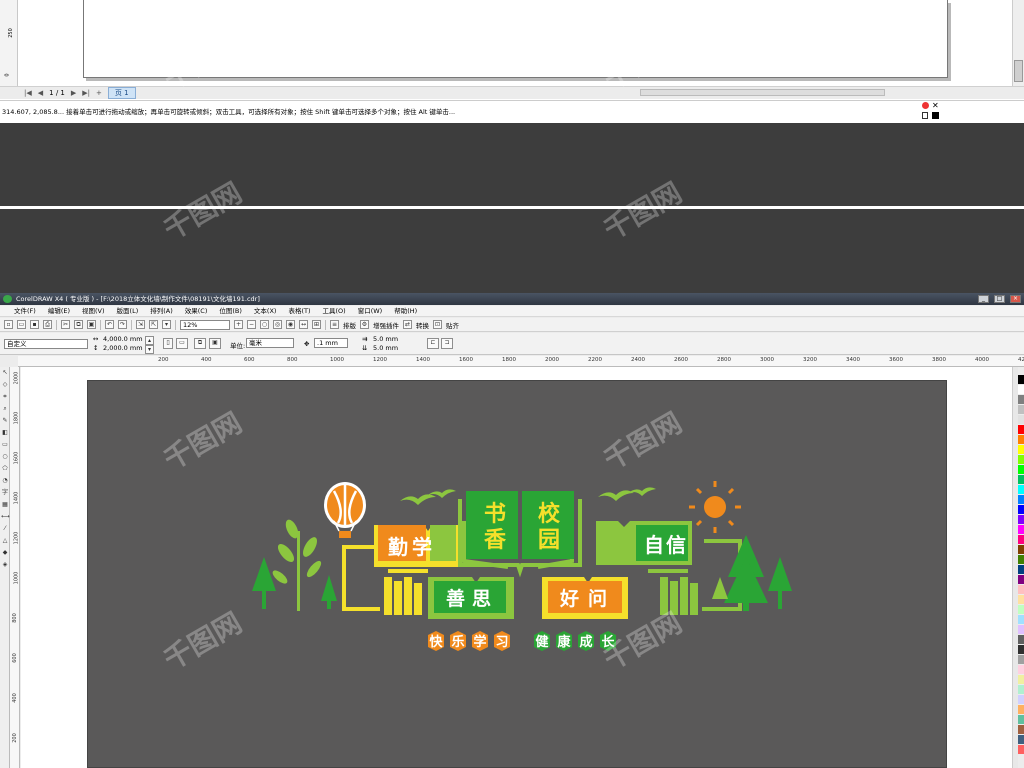 Image resolution: width=1024 pixels, height=768 pixels. What do you see at coordinates (153, 324) in the screenshot?
I see `export-icon: ⇱` at bounding box center [153, 324].